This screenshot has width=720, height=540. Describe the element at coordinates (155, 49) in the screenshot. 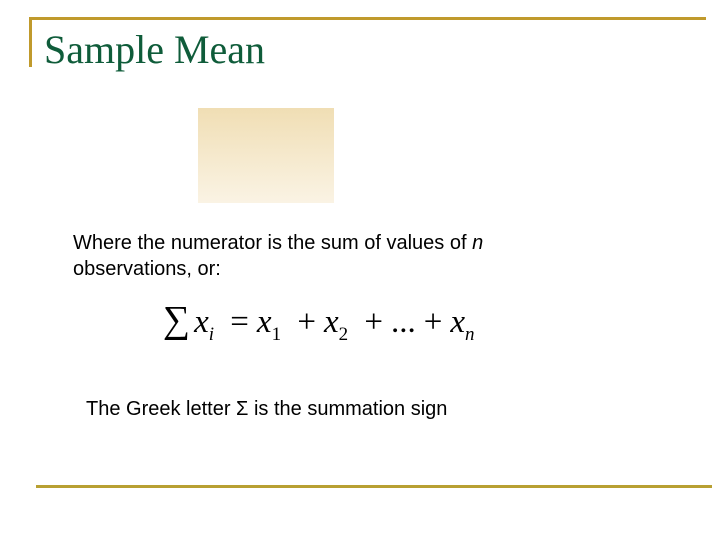

I see `slide-title: Sample Mean` at that location.